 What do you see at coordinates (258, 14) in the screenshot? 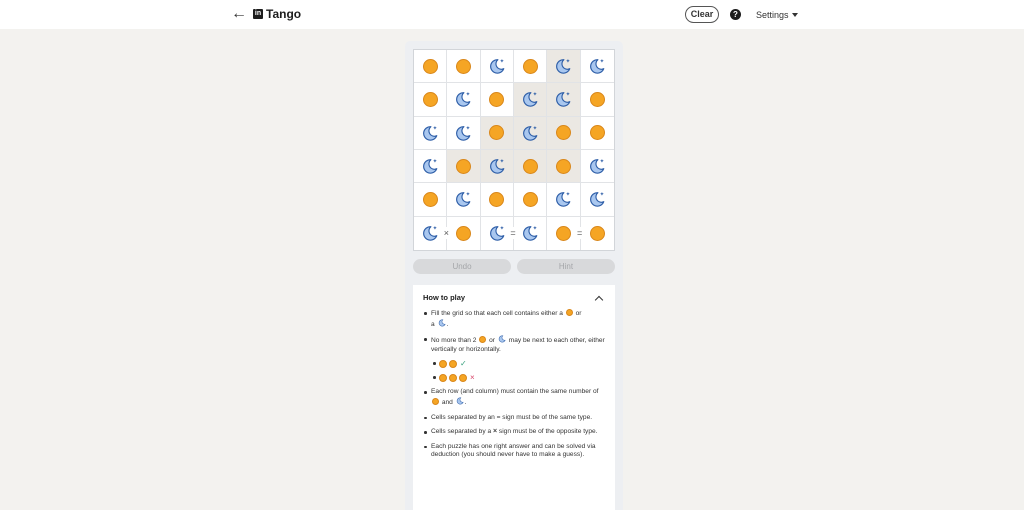
I see `linkedin-logo-icon: in` at bounding box center [258, 14].